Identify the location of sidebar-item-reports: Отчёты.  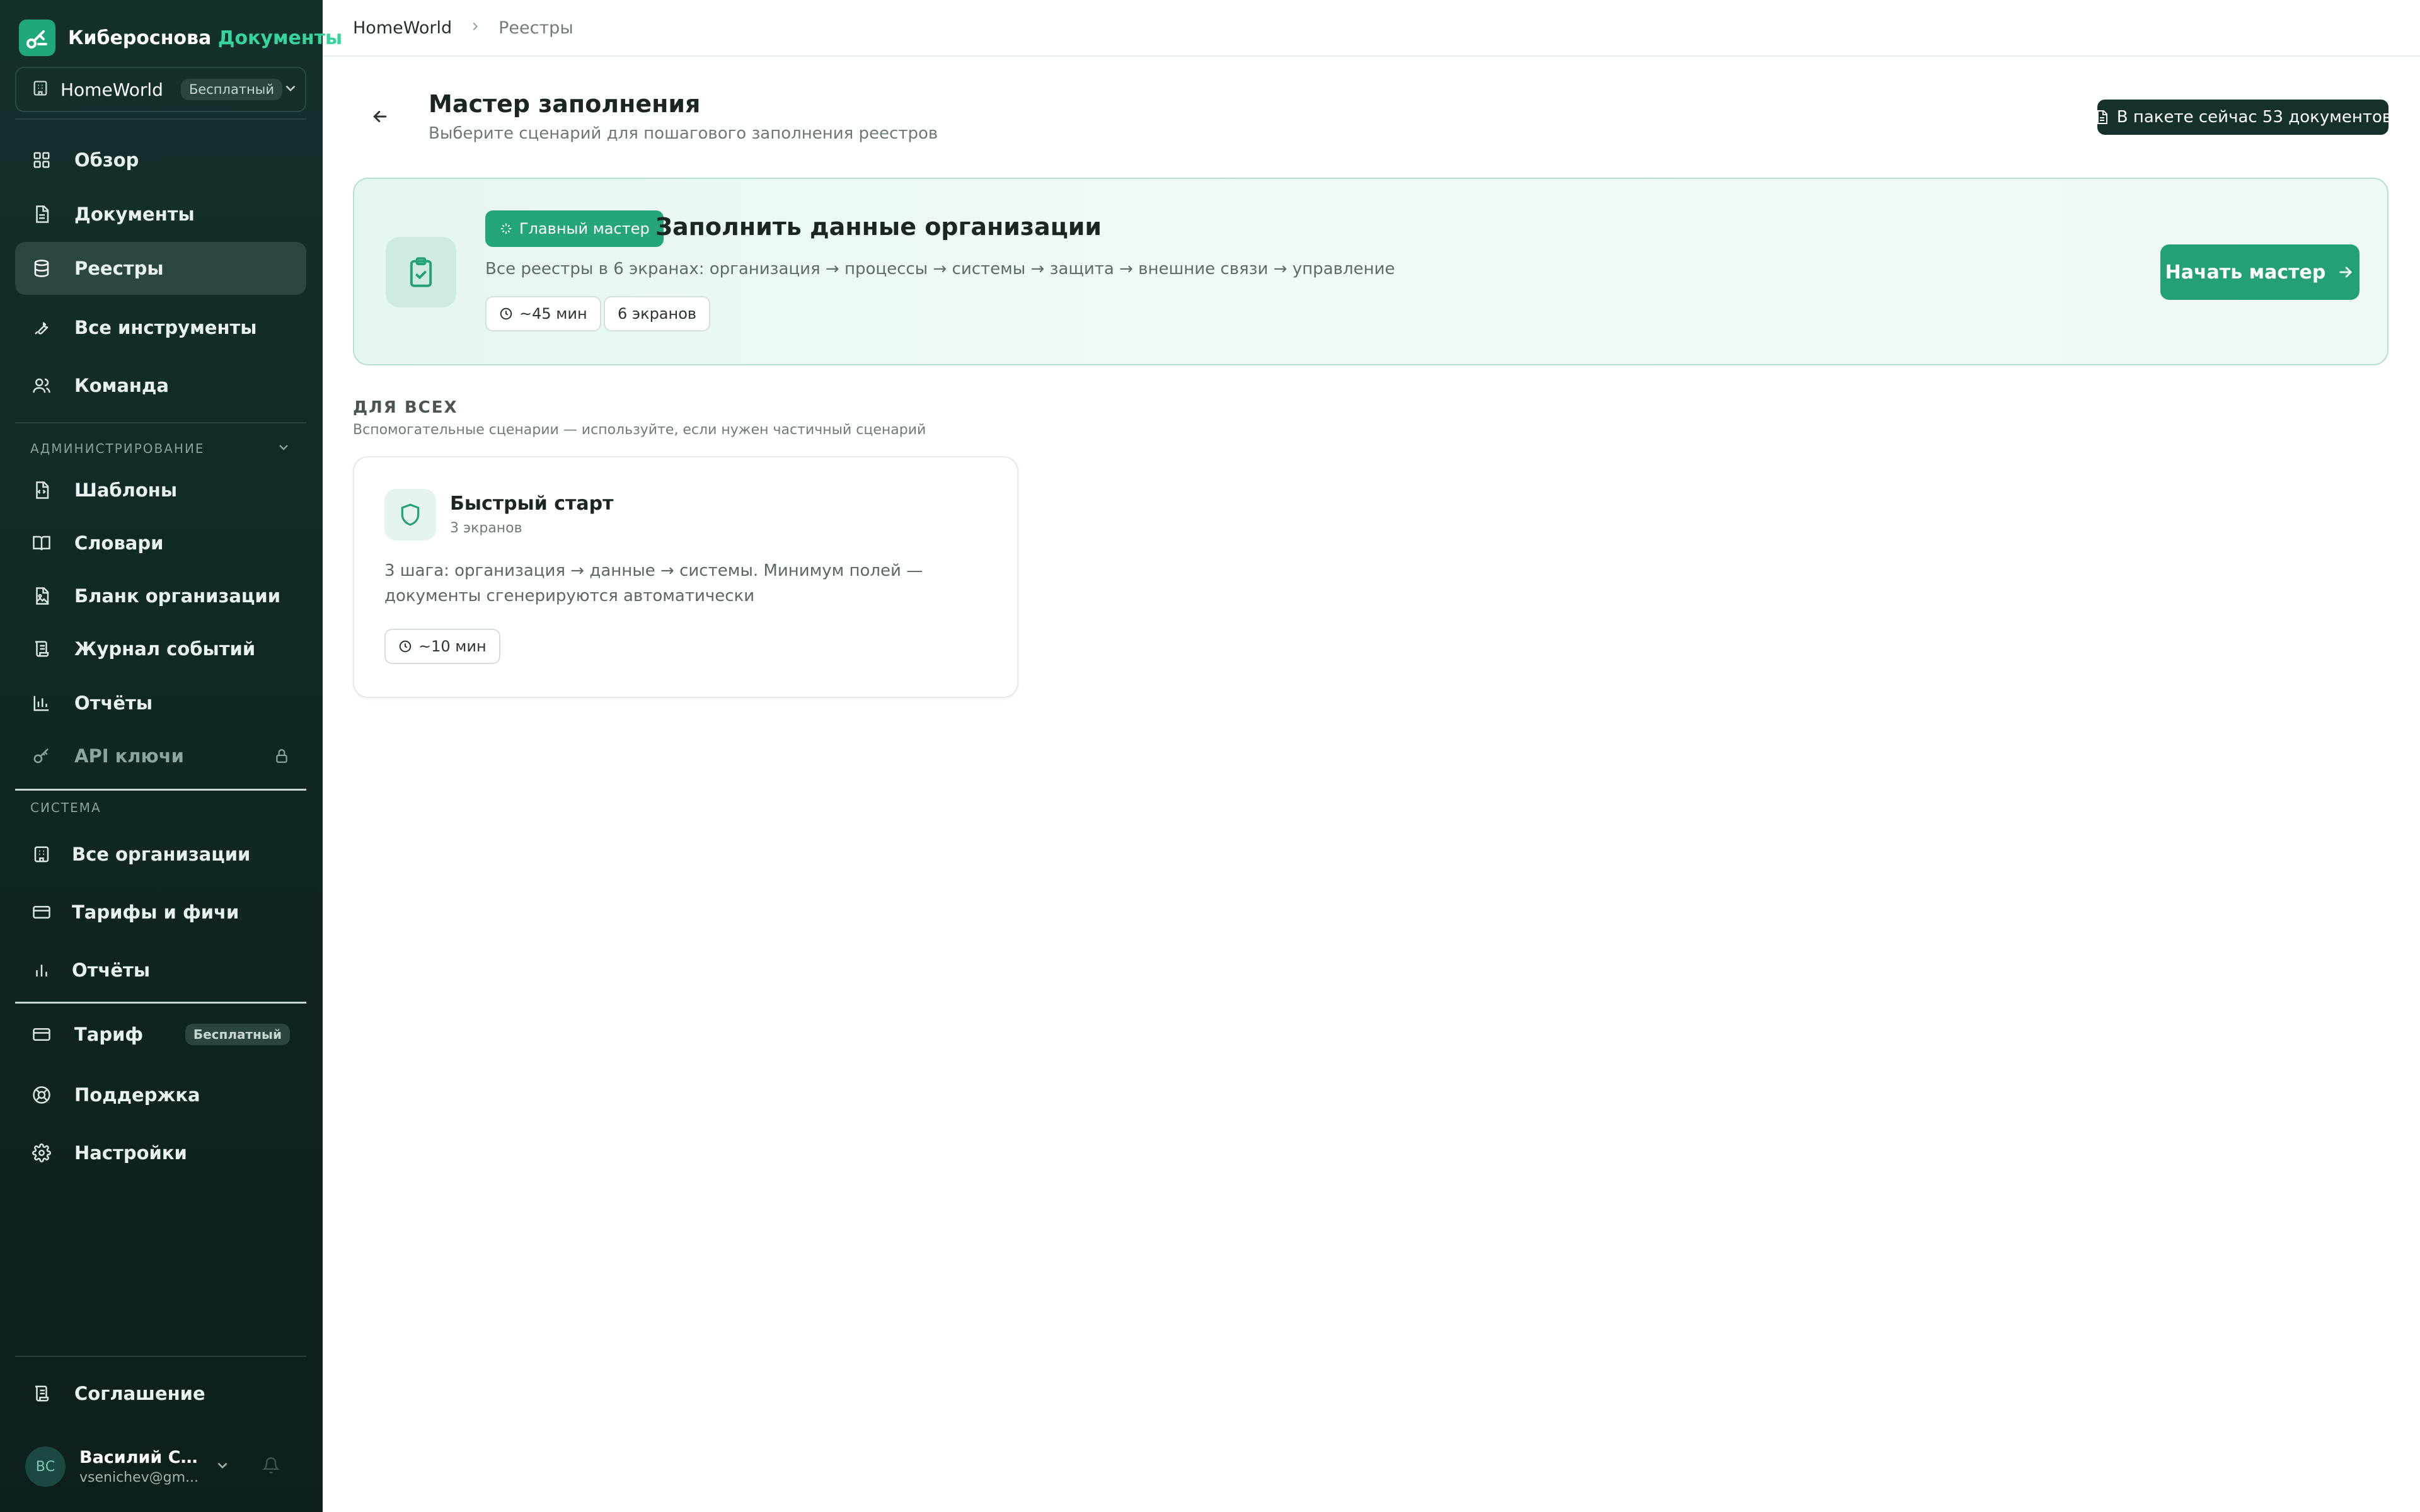
(161, 703).